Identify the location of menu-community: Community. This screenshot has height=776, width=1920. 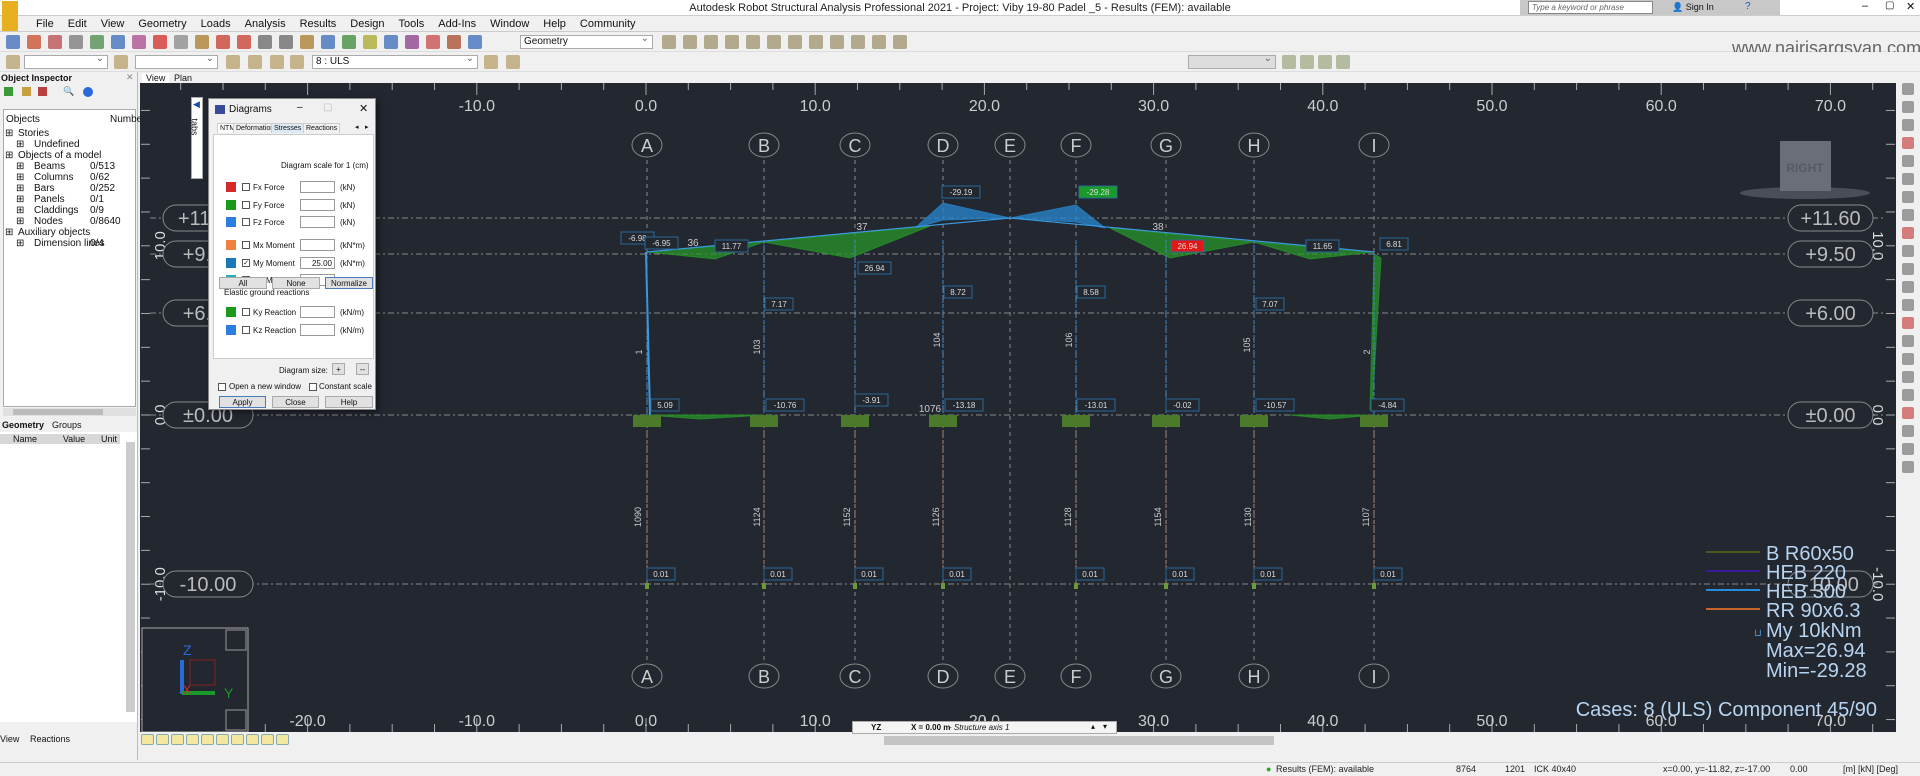
(608, 24).